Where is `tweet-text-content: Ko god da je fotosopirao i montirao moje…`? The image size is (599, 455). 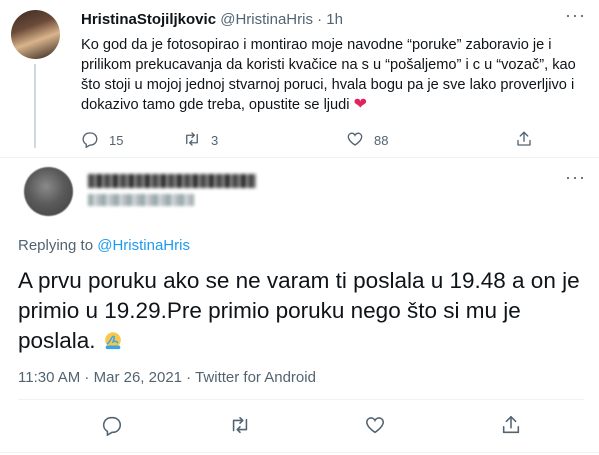
tweet-text-content: Ko god da je fotosopirao i montirao moje… is located at coordinates (328, 75).